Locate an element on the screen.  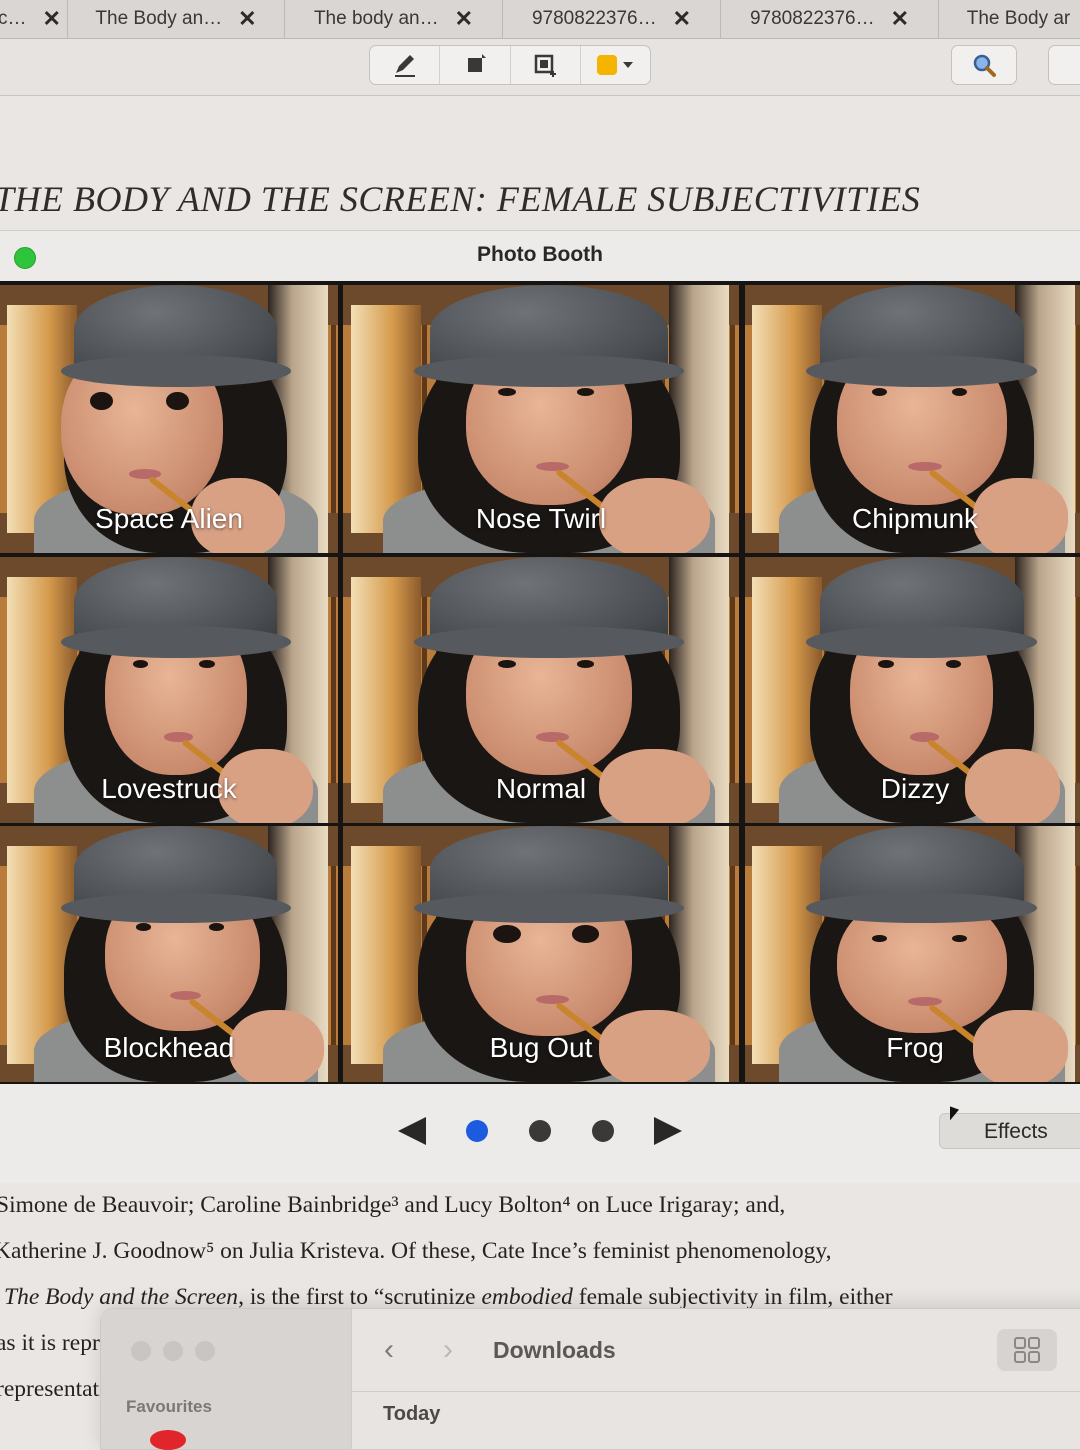
browser-tab: The Body an… ✕ is located at coordinates (176, 19).